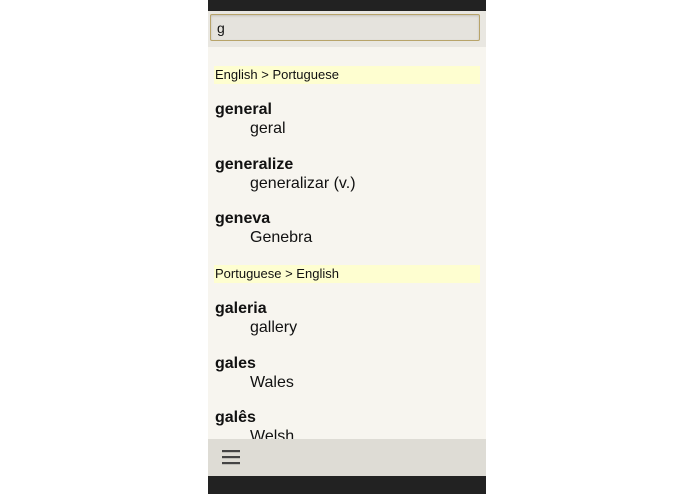 This screenshot has height=494, width=695. I want to click on search-bar, so click(347, 29).